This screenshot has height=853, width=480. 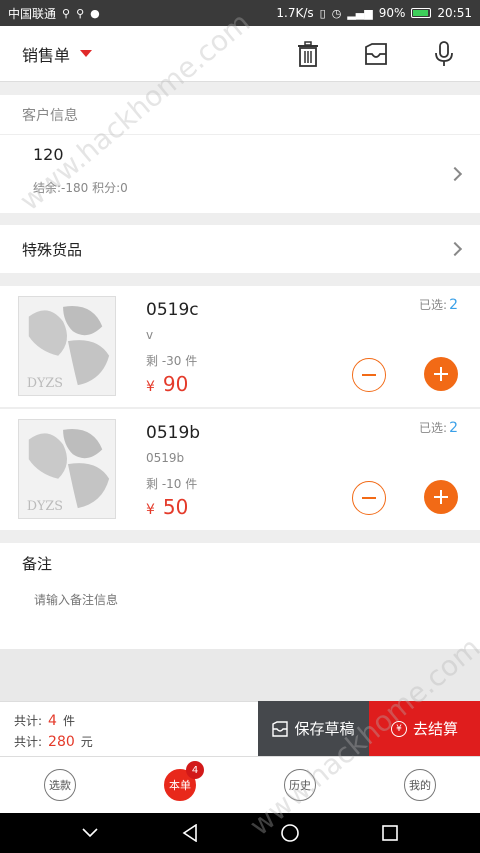 What do you see at coordinates (295, 13) in the screenshot?
I see `network-speed: 1.7K/s` at bounding box center [295, 13].